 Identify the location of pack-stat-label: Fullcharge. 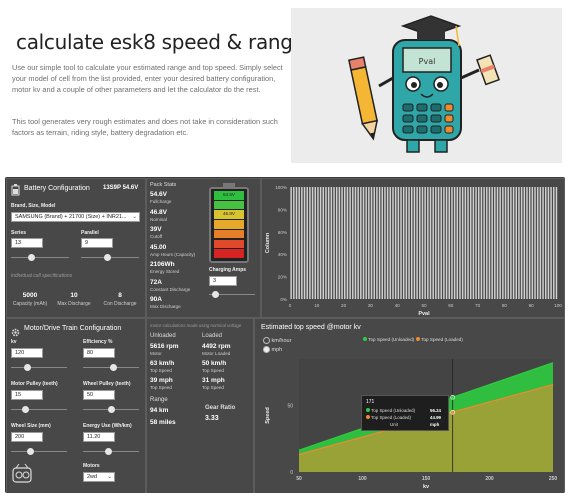
(161, 201).